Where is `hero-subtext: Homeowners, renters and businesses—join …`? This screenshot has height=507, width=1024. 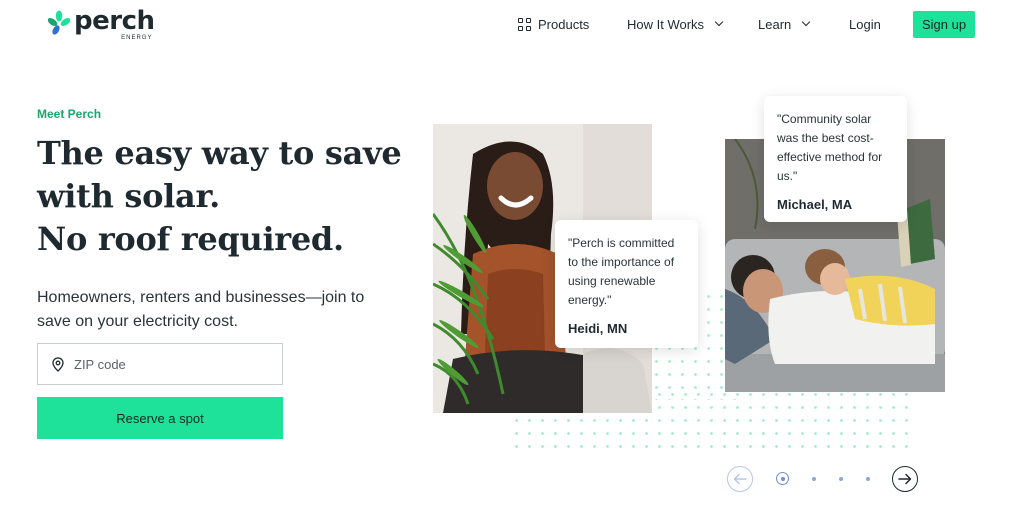
hero-subtext: Homeowners, renters and businesses—join … is located at coordinates (201, 309).